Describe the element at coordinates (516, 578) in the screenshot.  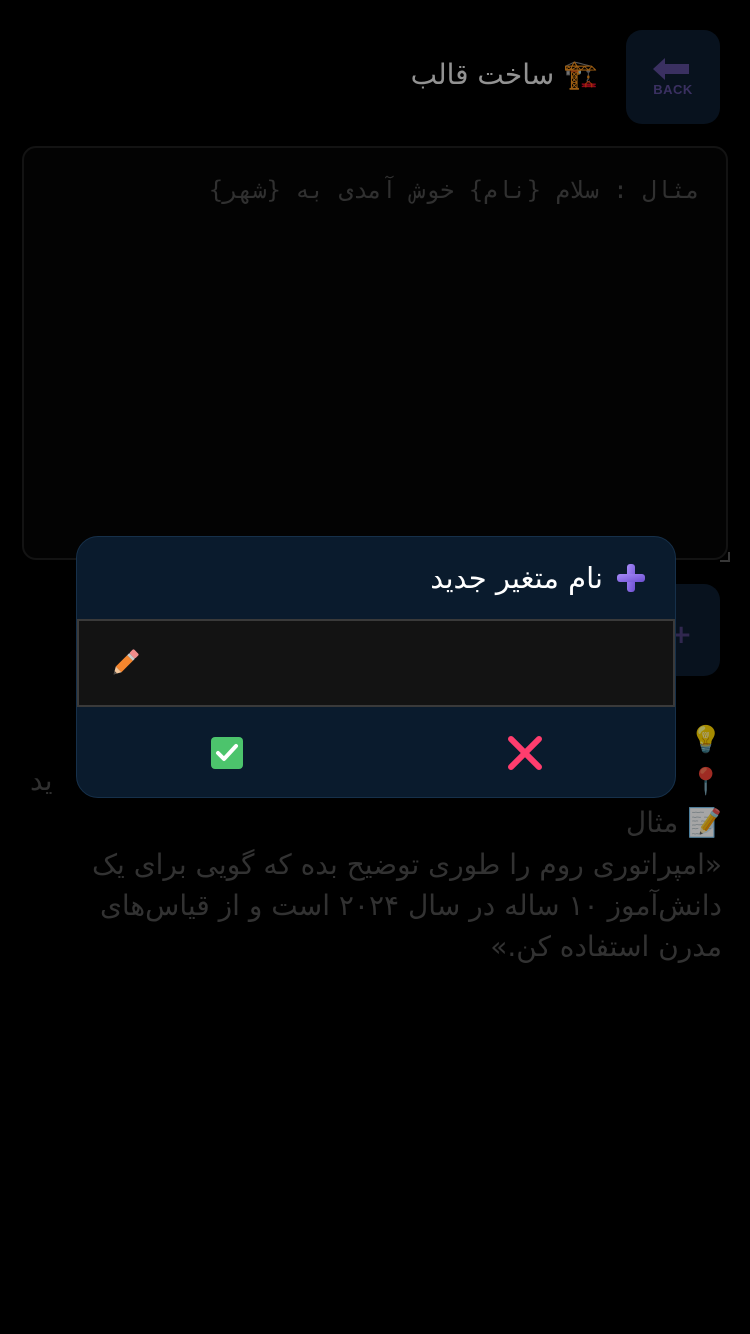
I see `dialog-title-text: نام متغیر جدید` at that location.